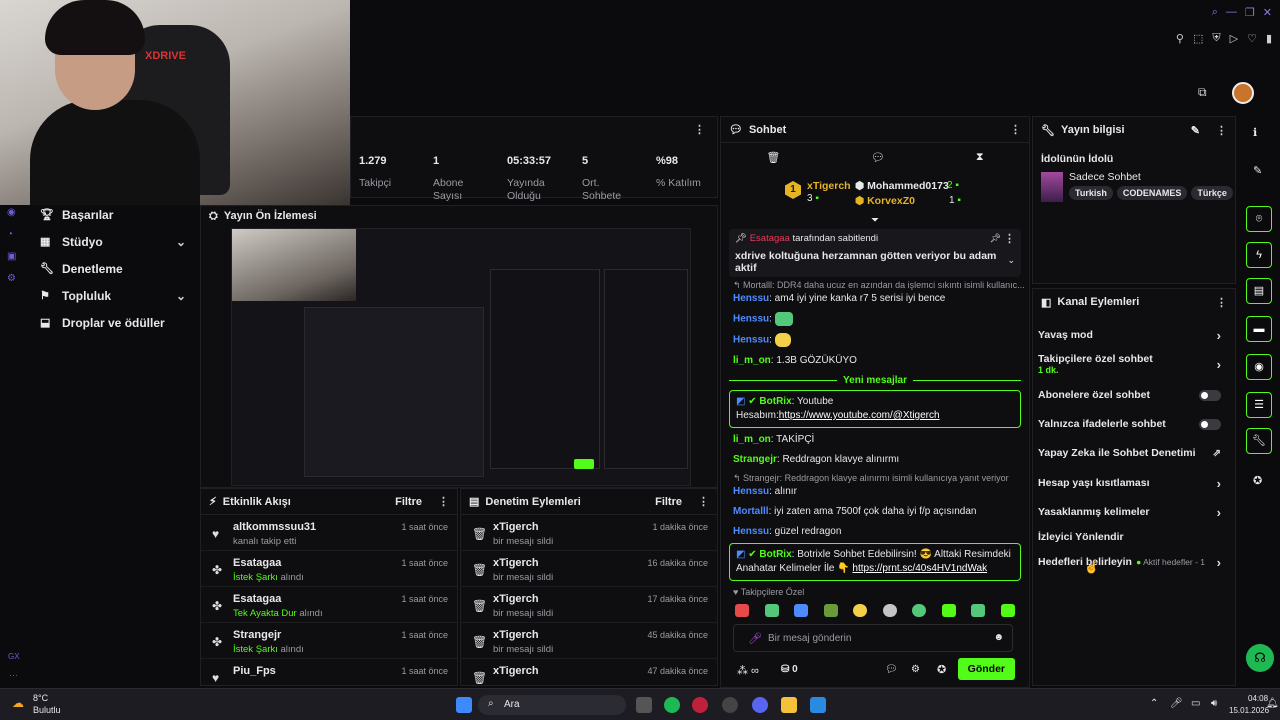  I want to click on clip-icon: ⧉, so click(1202, 92).